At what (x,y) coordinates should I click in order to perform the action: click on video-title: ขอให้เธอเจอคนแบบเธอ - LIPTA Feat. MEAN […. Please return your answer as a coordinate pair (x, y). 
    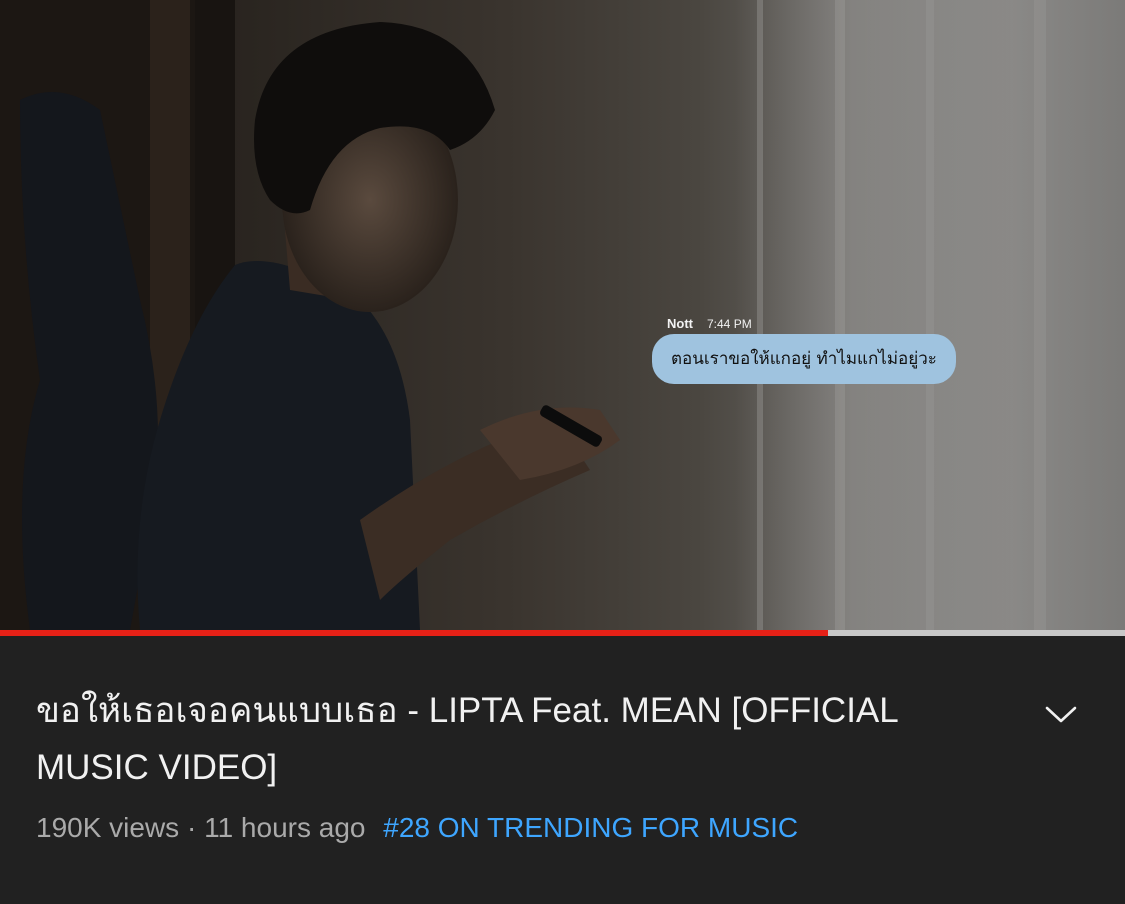
    Looking at the image, I should click on (506, 739).